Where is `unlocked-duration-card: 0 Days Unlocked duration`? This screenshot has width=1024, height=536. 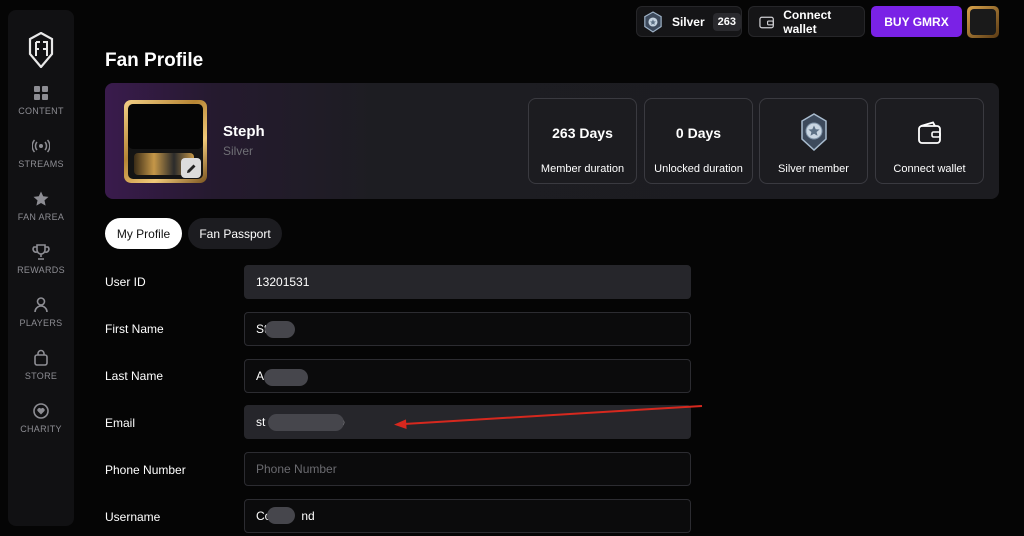
unlocked-duration-card: 0 Days Unlocked duration is located at coordinates (698, 141).